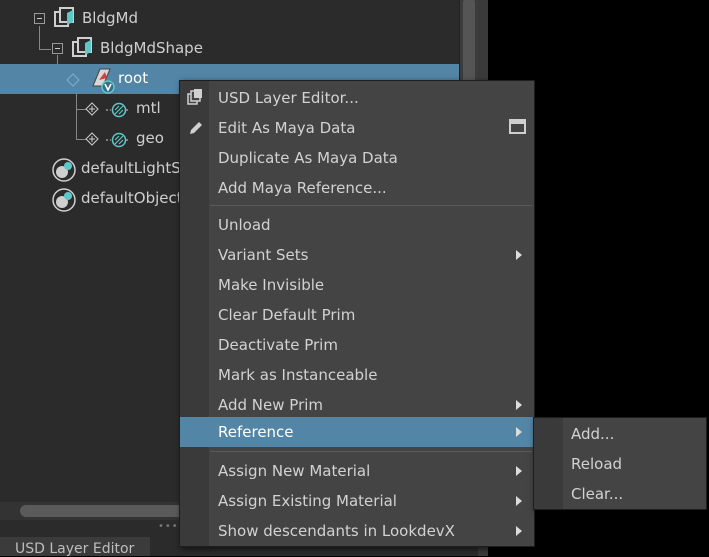 This screenshot has width=709, height=557. I want to click on menu-item-label: Edit As Maya Data, so click(287, 128).